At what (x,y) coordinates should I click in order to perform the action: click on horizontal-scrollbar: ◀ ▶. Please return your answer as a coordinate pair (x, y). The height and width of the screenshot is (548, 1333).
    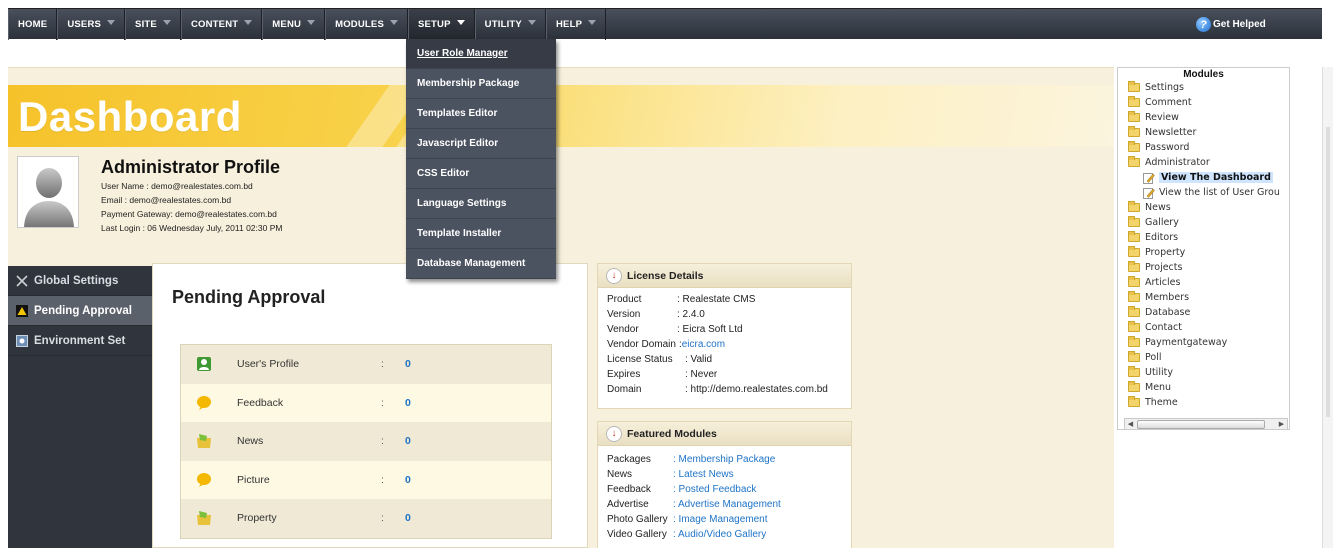
    Looking at the image, I should click on (1206, 423).